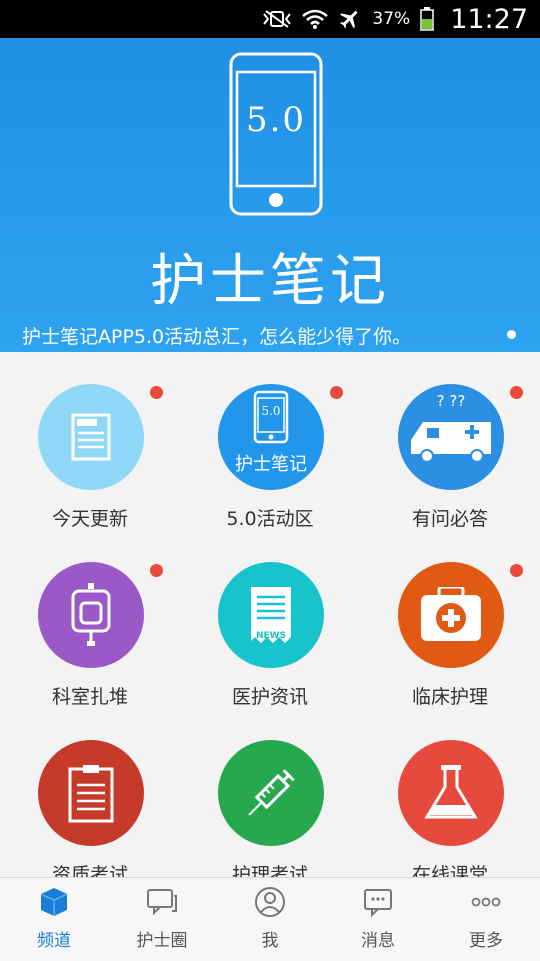 The height and width of the screenshot is (961, 540). What do you see at coordinates (427, 19) in the screenshot?
I see `battery-icon` at bounding box center [427, 19].